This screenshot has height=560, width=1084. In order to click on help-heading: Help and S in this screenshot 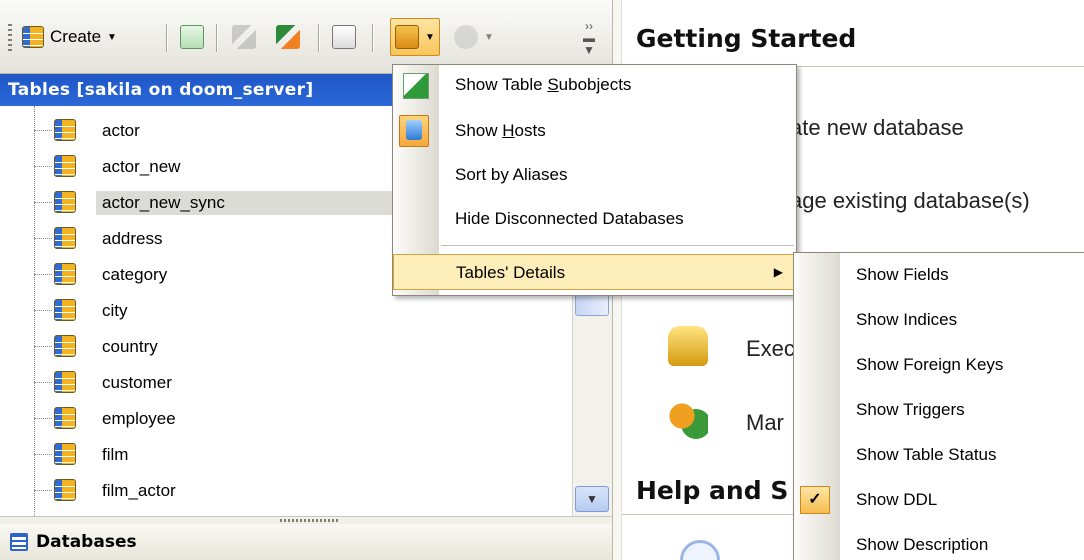, I will do `click(712, 490)`.